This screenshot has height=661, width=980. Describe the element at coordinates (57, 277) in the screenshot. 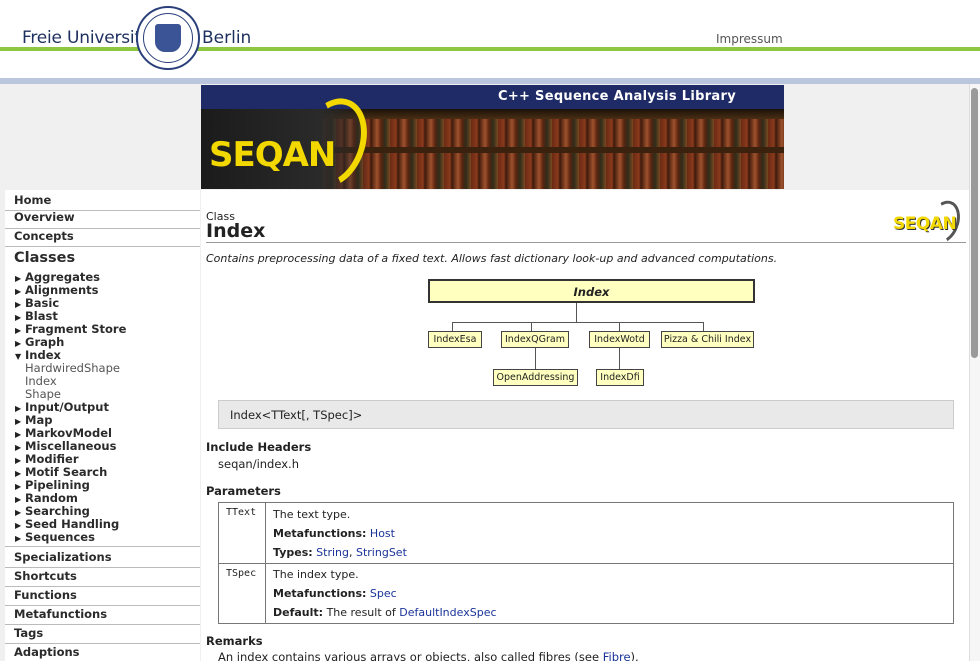

I see `sidebar-item-aggregates: ▶ Aggregates` at that location.